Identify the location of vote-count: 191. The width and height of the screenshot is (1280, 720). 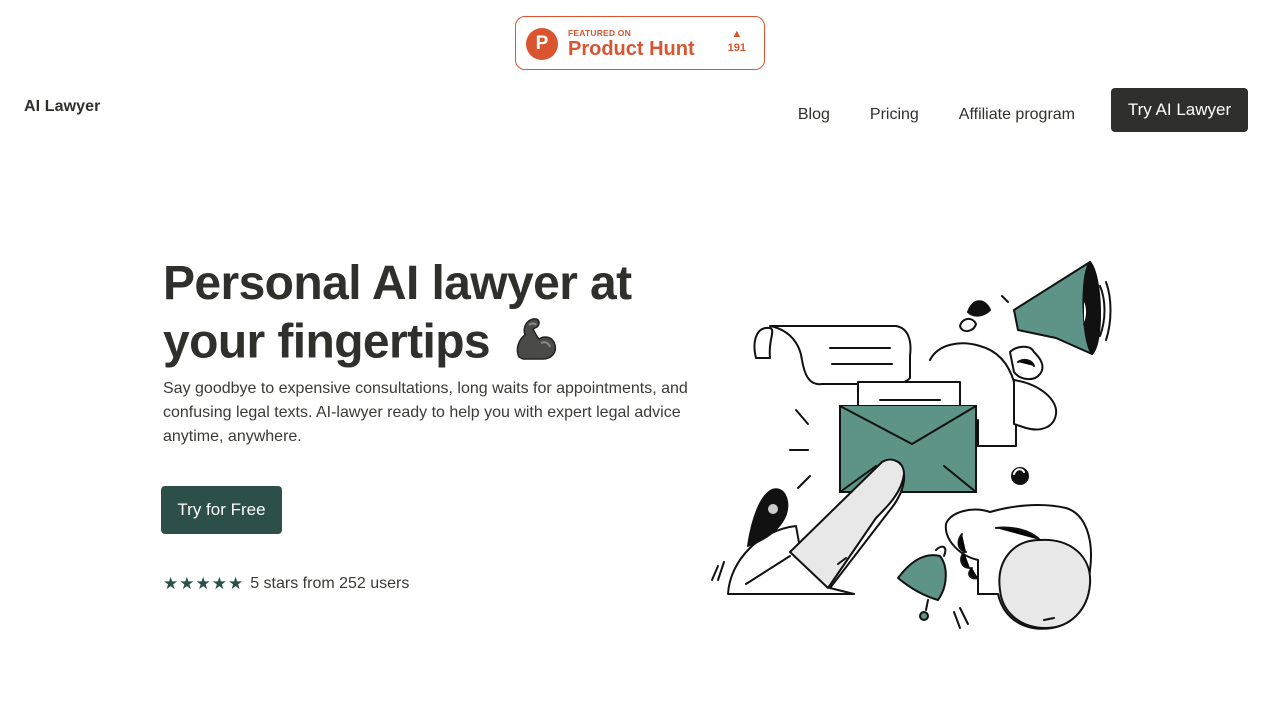
(736, 48).